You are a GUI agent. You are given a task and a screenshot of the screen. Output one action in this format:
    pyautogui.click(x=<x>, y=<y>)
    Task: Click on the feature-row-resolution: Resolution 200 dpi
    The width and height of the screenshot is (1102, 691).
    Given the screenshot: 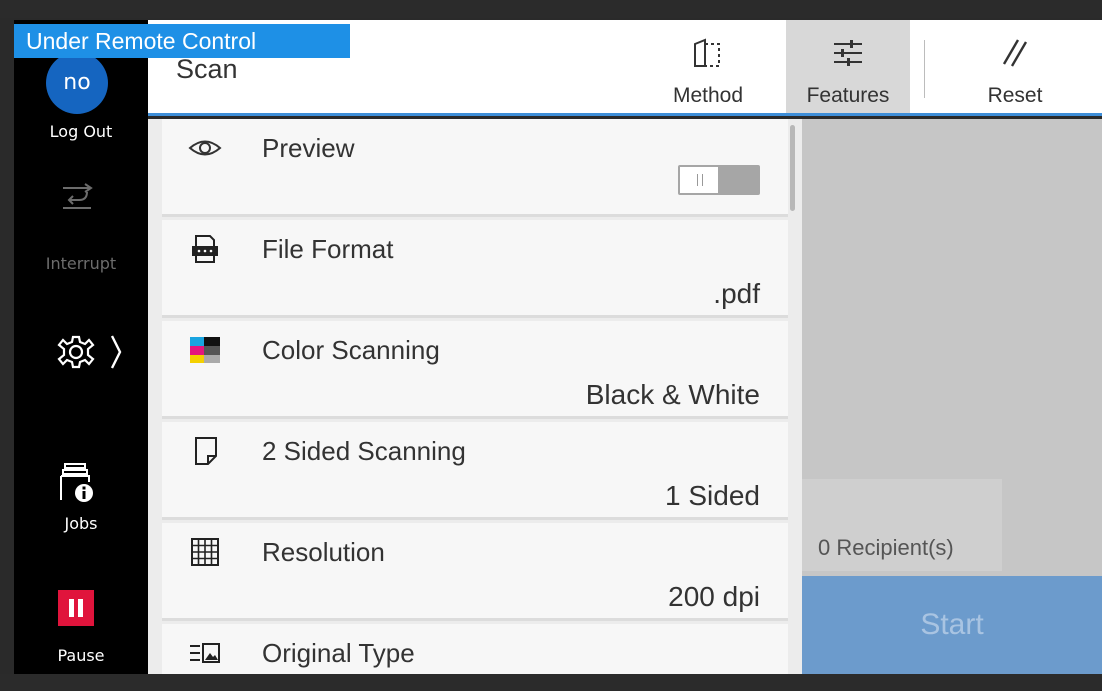 What is the action you would take?
    pyautogui.click(x=475, y=572)
    